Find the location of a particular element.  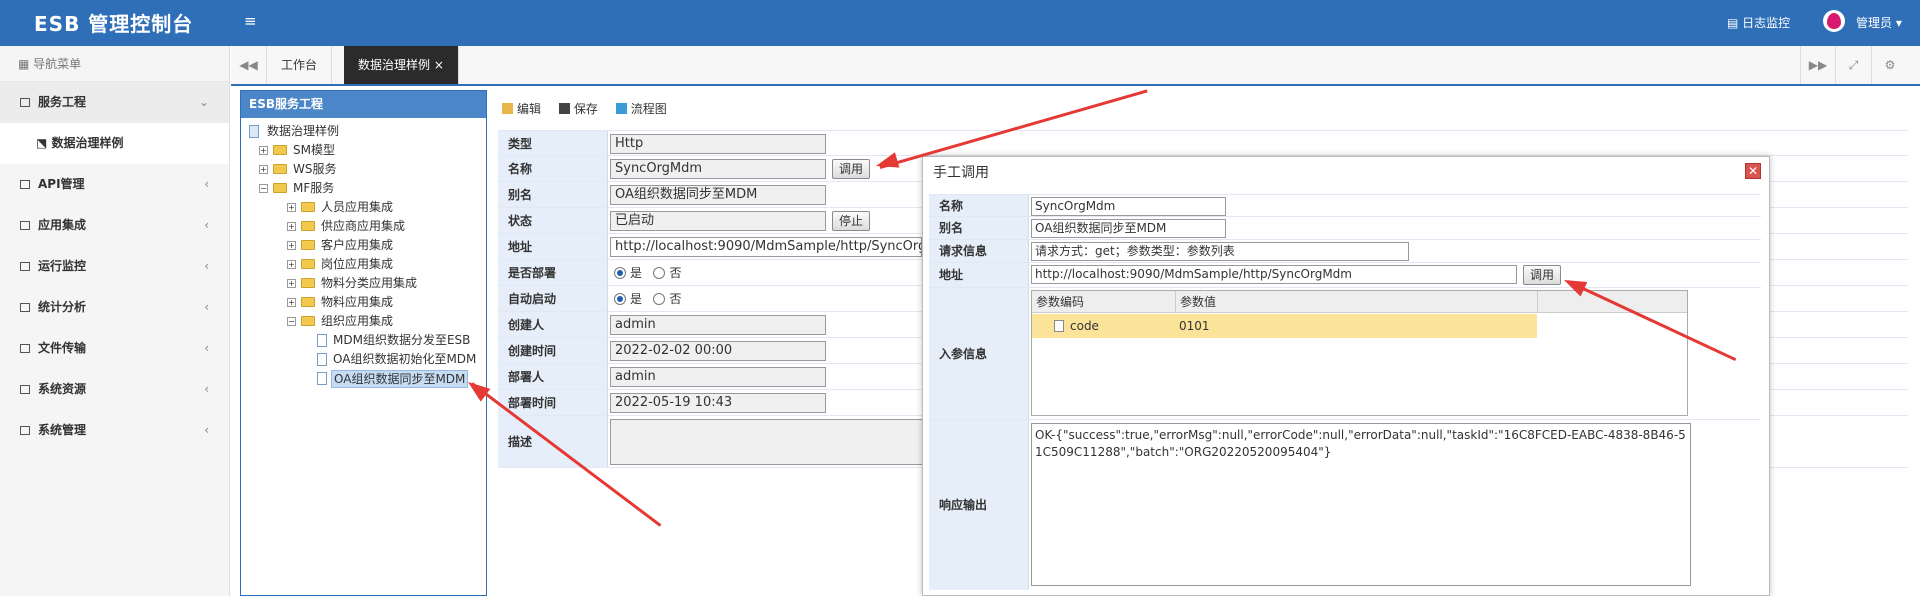

dialog-request-field: 请求方式：get；参数类型：参数列表 is located at coordinates (1220, 251).